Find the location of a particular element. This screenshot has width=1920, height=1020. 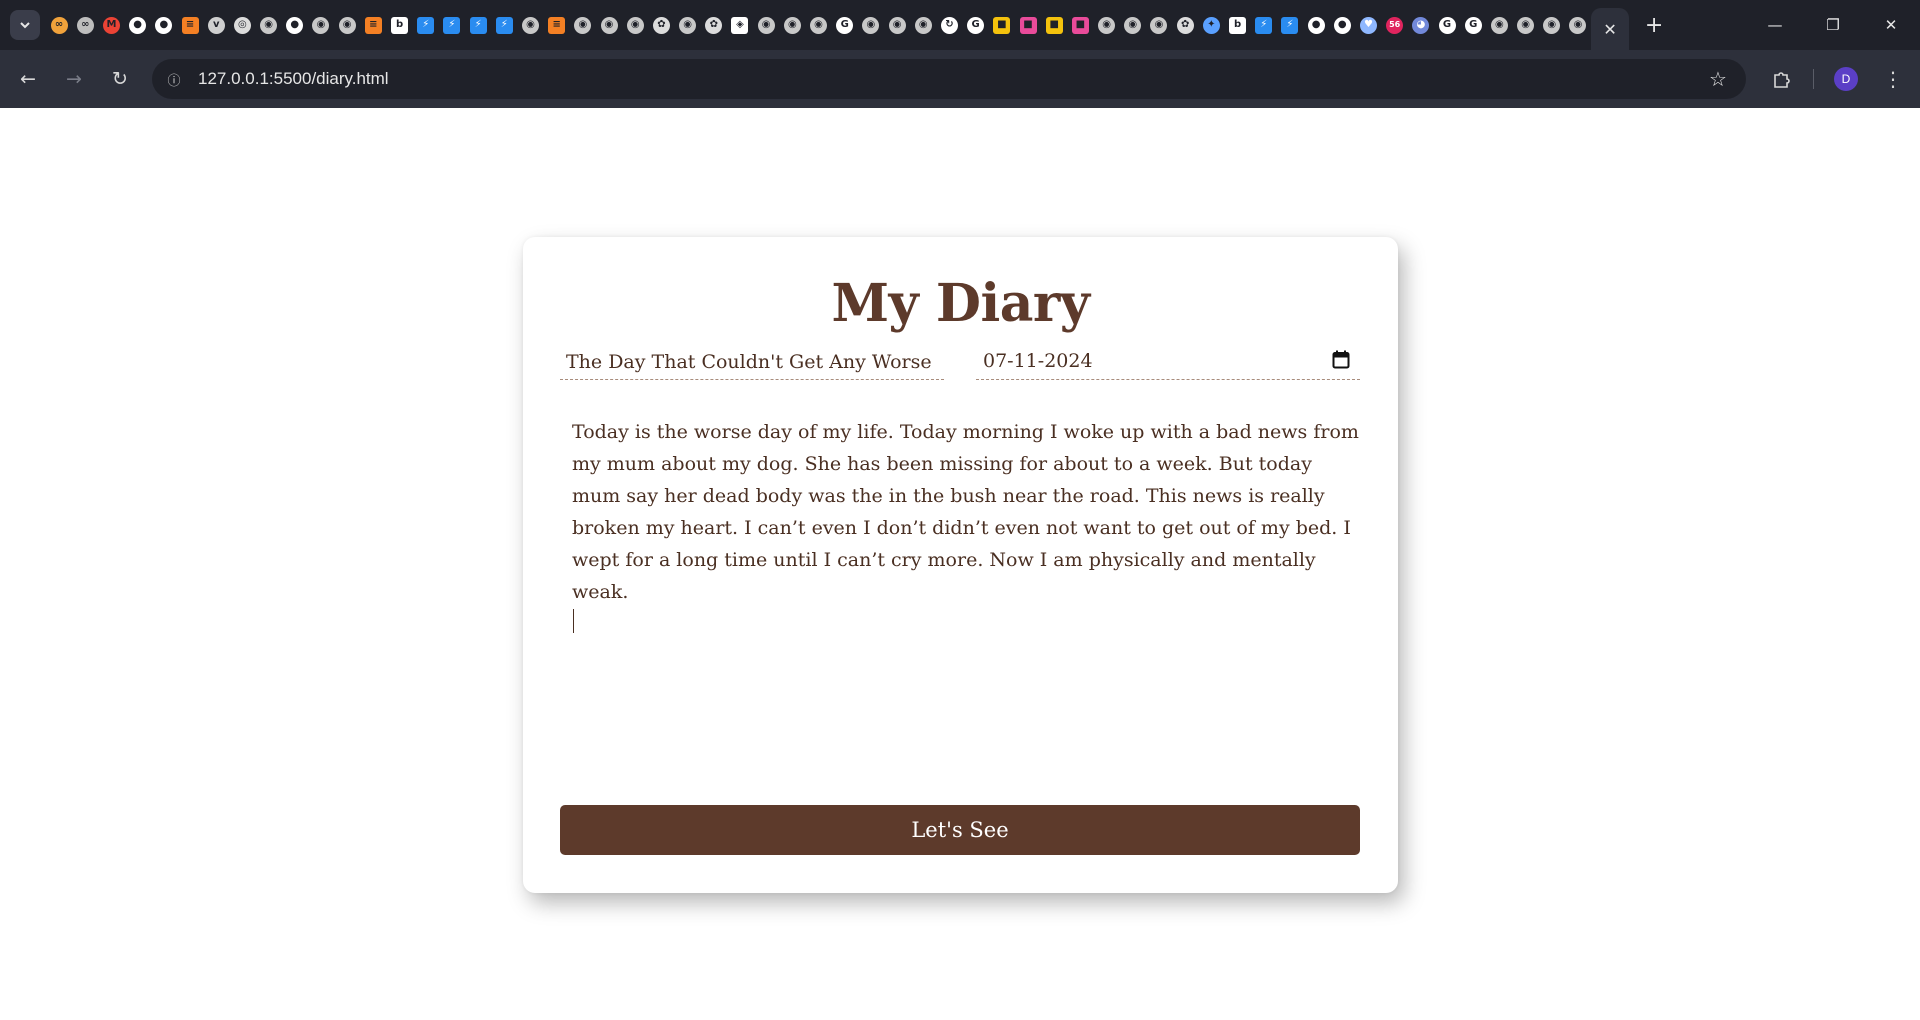

vivaldi-icon: v is located at coordinates (216, 25).